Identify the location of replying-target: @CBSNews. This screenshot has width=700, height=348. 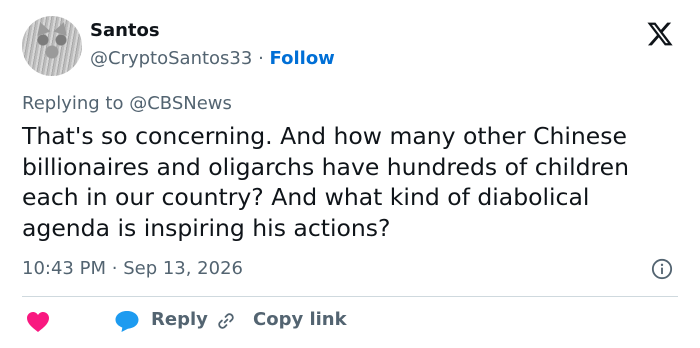
(180, 103).